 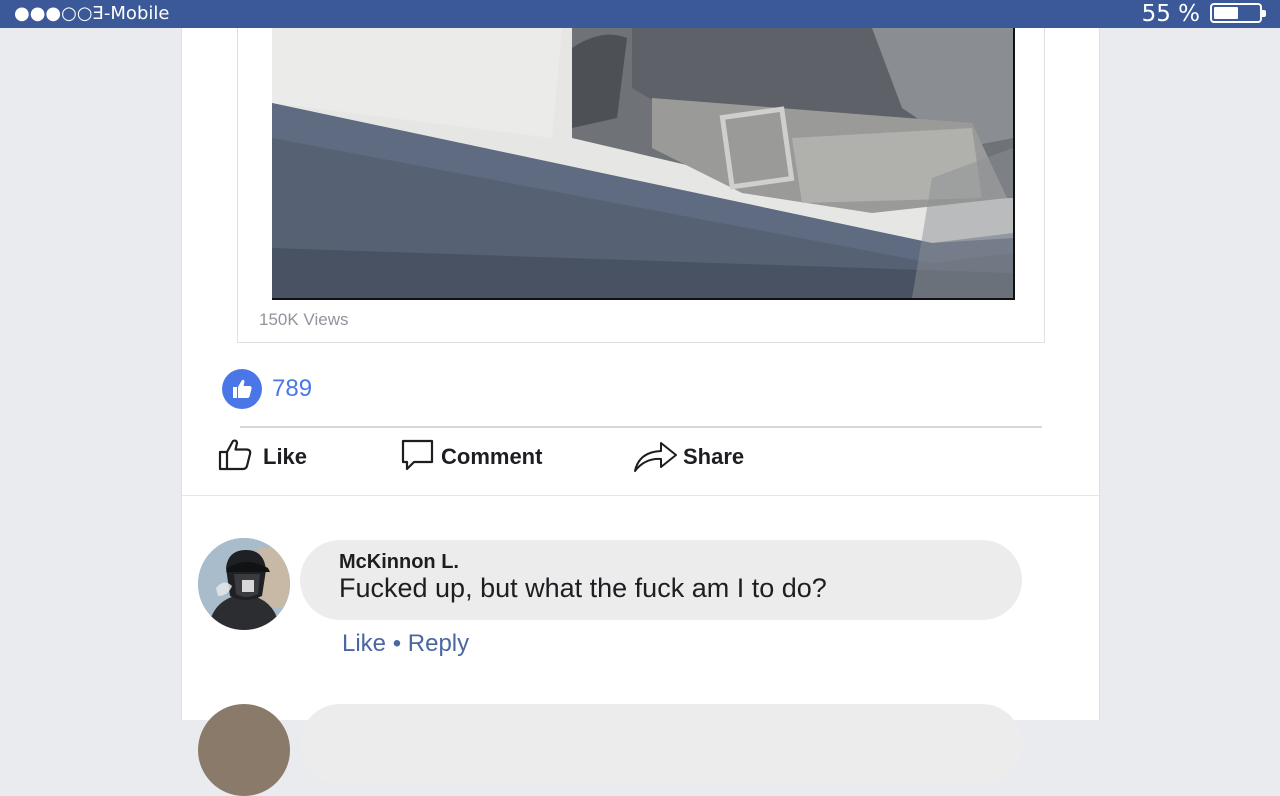 What do you see at coordinates (292, 388) in the screenshot?
I see `reaction-count: 789` at bounding box center [292, 388].